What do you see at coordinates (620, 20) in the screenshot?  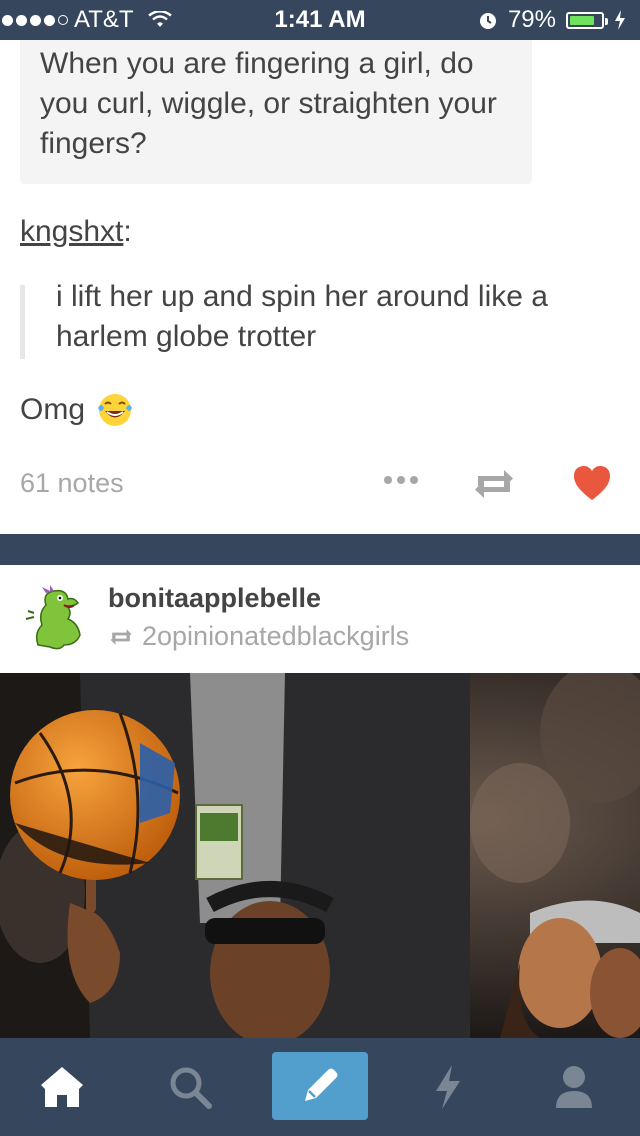 I see `charging-bolt-icon` at bounding box center [620, 20].